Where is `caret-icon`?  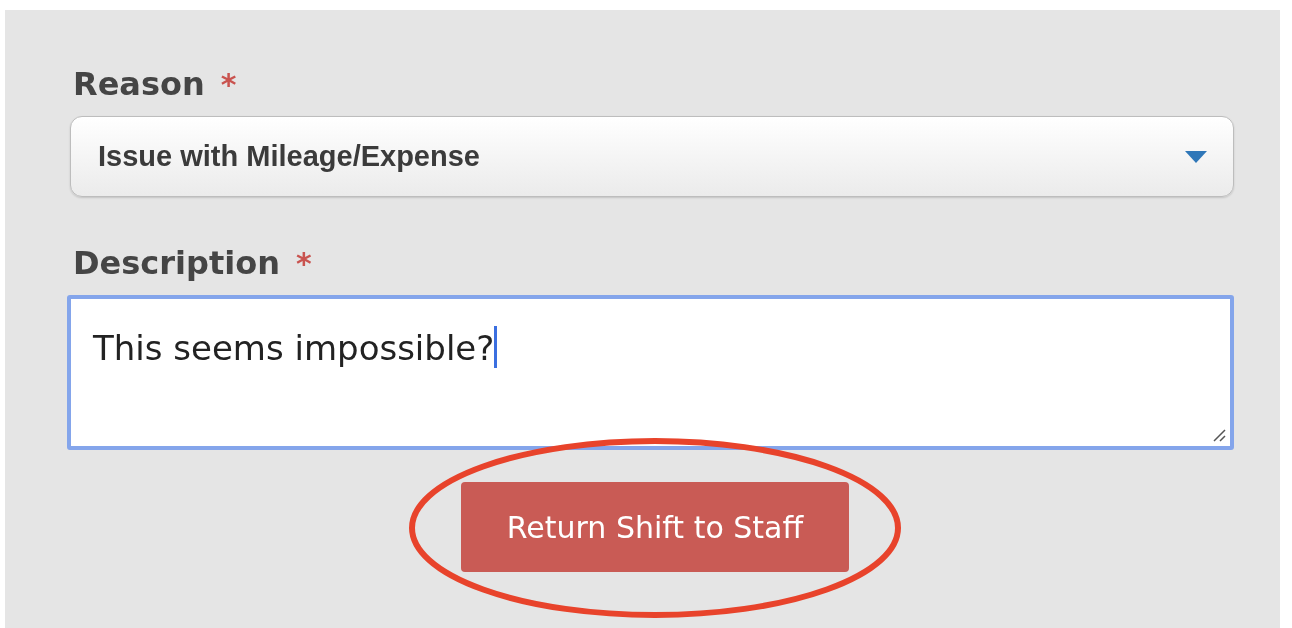
caret-icon is located at coordinates (1196, 156).